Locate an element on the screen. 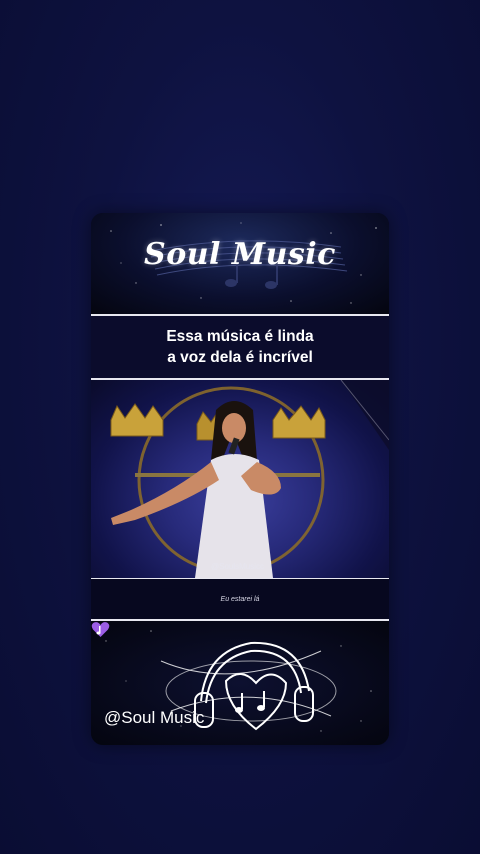  crown-left is located at coordinates (137, 420).